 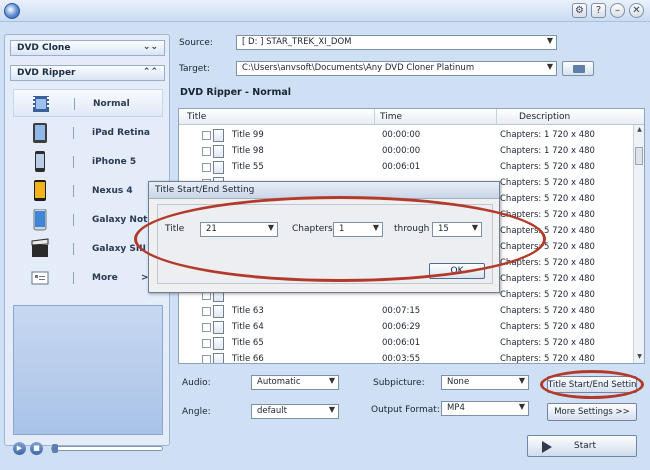 What do you see at coordinates (87, 73) in the screenshot?
I see `dvd-ripper-header: DVD Ripper ⌃⌃` at bounding box center [87, 73].